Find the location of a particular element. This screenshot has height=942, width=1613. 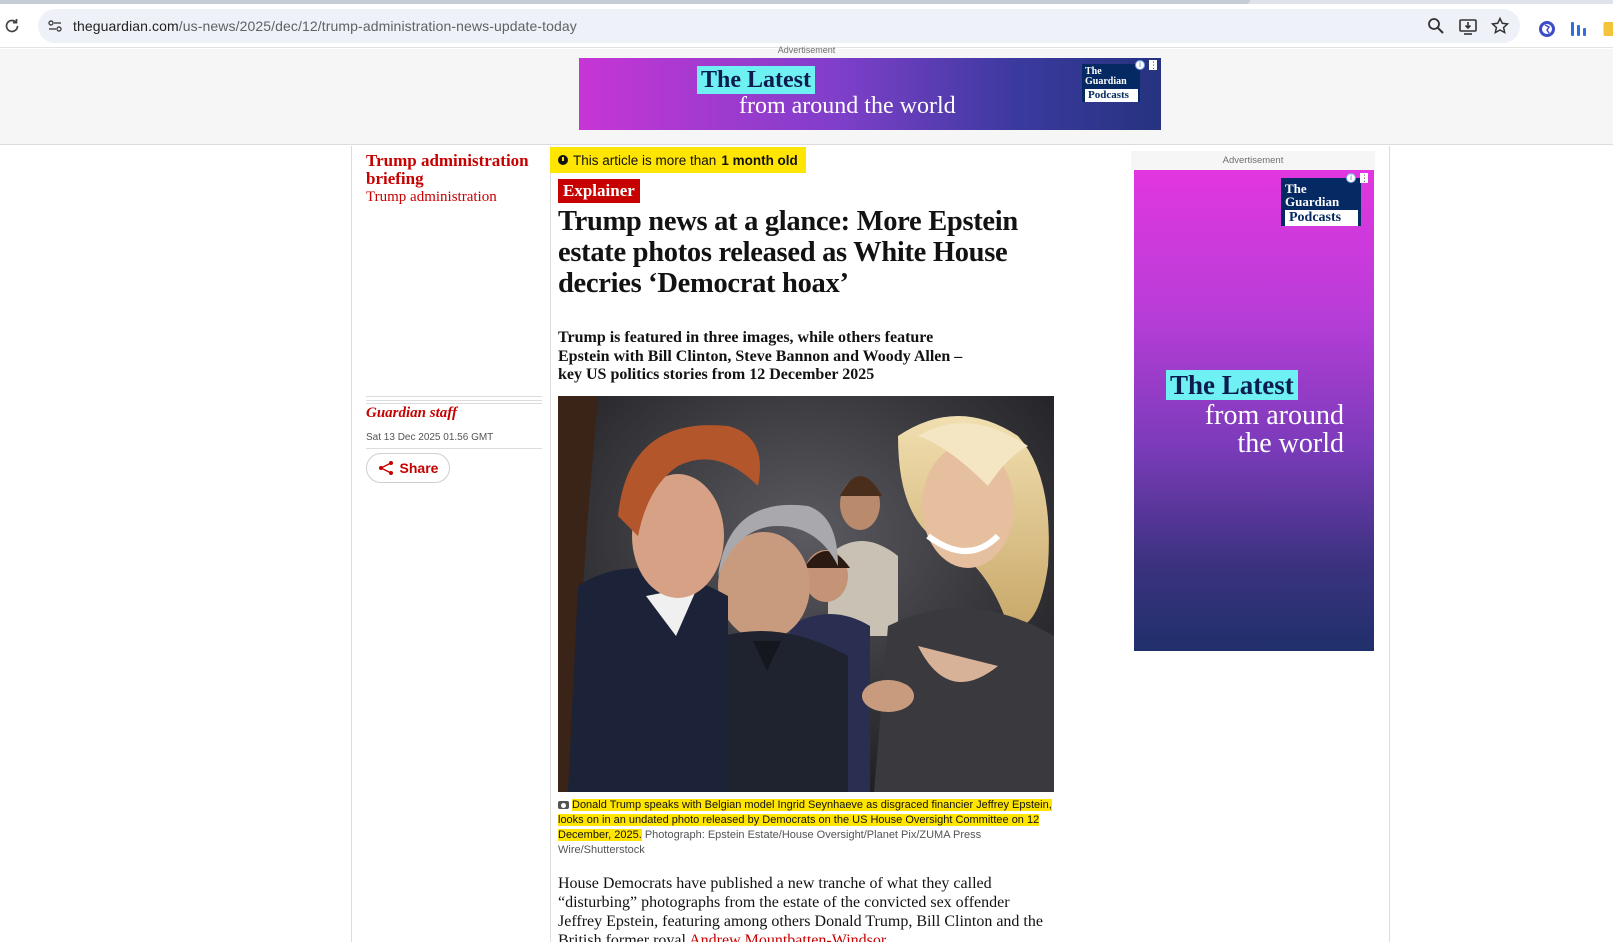

site-info-icon is located at coordinates (55, 26).